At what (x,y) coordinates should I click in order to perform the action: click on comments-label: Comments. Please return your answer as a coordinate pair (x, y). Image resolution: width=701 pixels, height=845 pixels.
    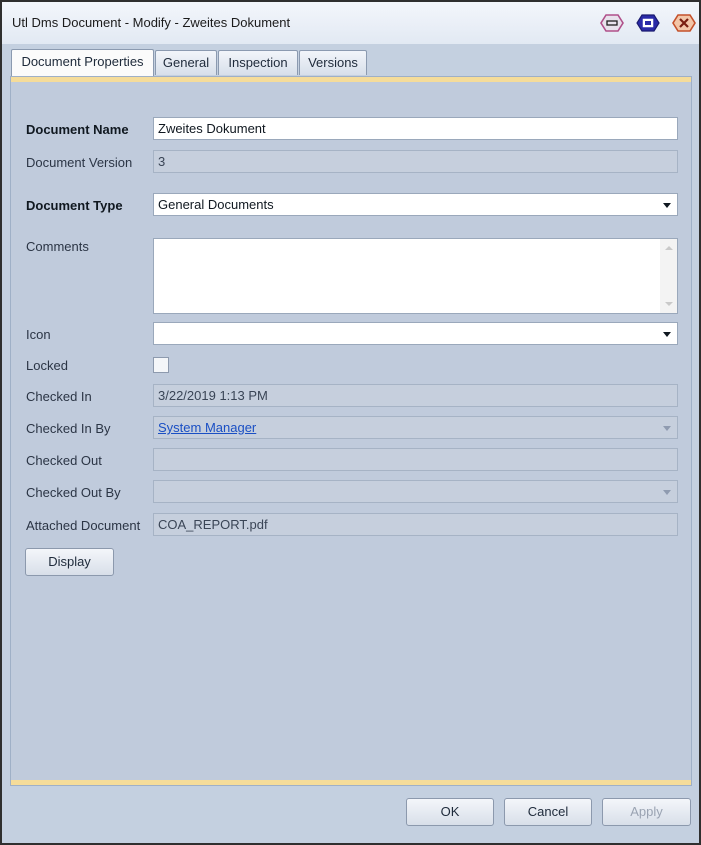
    Looking at the image, I should click on (57, 246).